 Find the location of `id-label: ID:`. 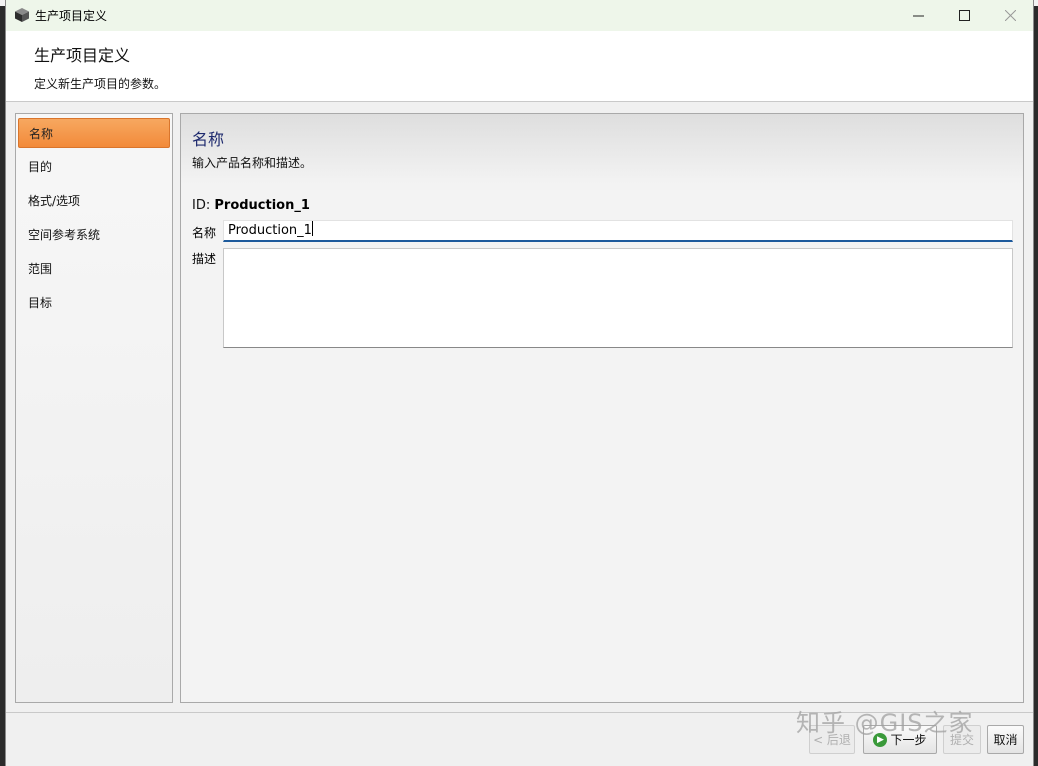

id-label: ID: is located at coordinates (201, 205).